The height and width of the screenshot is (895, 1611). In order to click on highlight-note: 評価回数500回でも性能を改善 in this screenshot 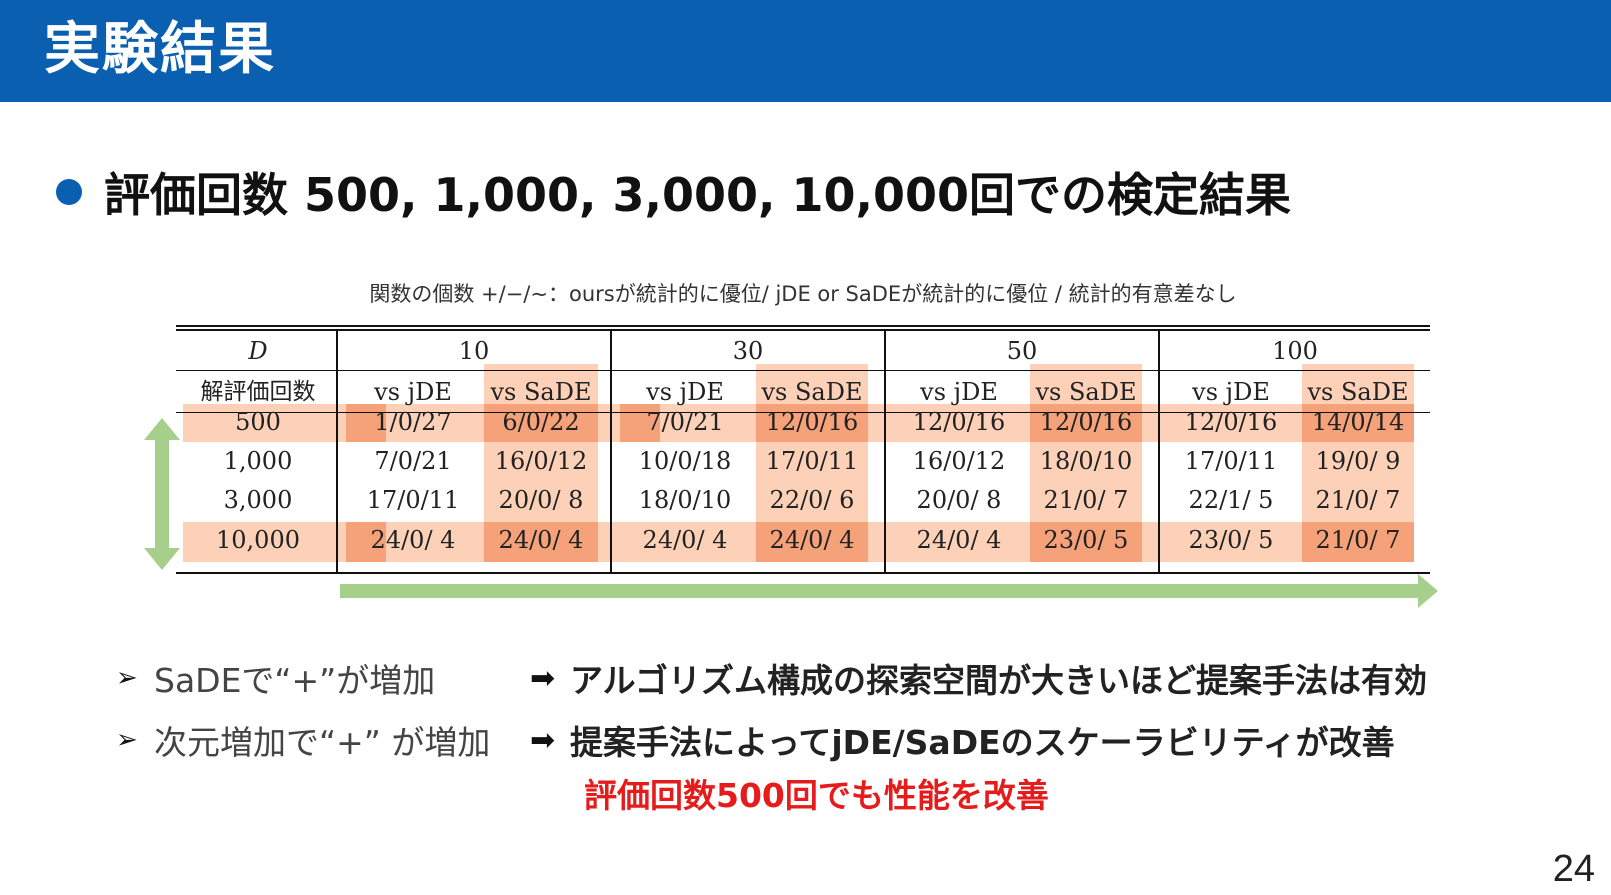, I will do `click(816, 795)`.